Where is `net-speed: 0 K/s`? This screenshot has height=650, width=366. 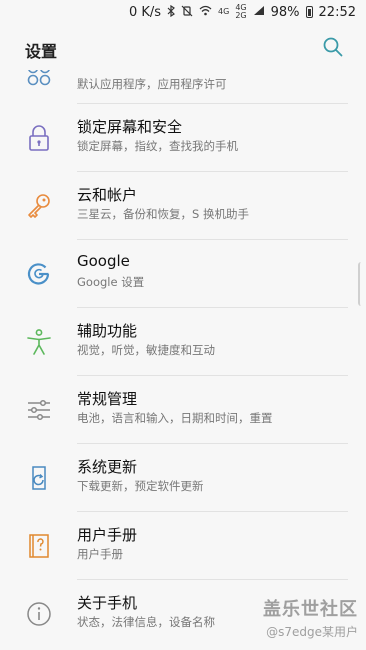
net-speed: 0 K/s is located at coordinates (145, 12).